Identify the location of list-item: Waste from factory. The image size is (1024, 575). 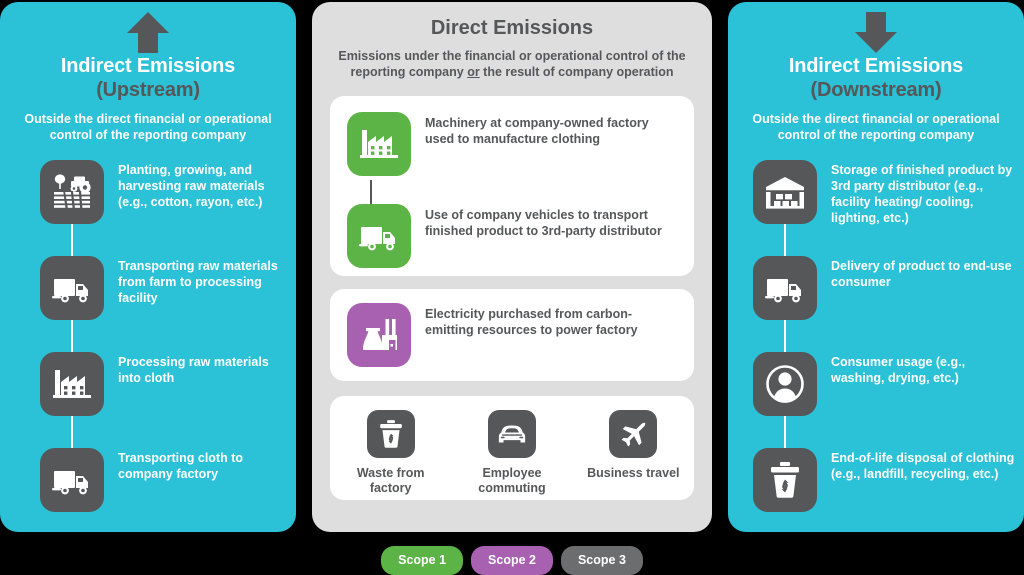
(391, 453).